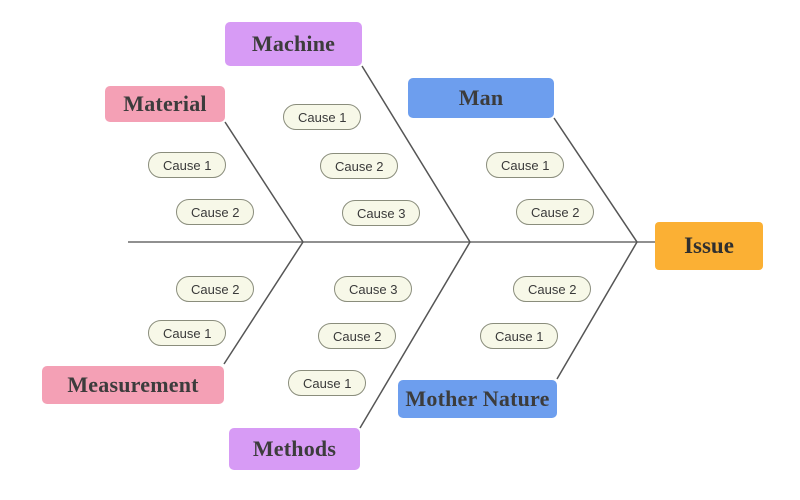 This screenshot has height=500, width=800. I want to click on category-label-mother-nature: Mother Nature, so click(477, 399).